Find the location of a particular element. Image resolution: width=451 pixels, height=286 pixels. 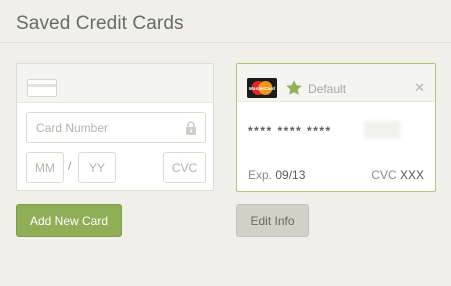

title-divider is located at coordinates (225, 42).